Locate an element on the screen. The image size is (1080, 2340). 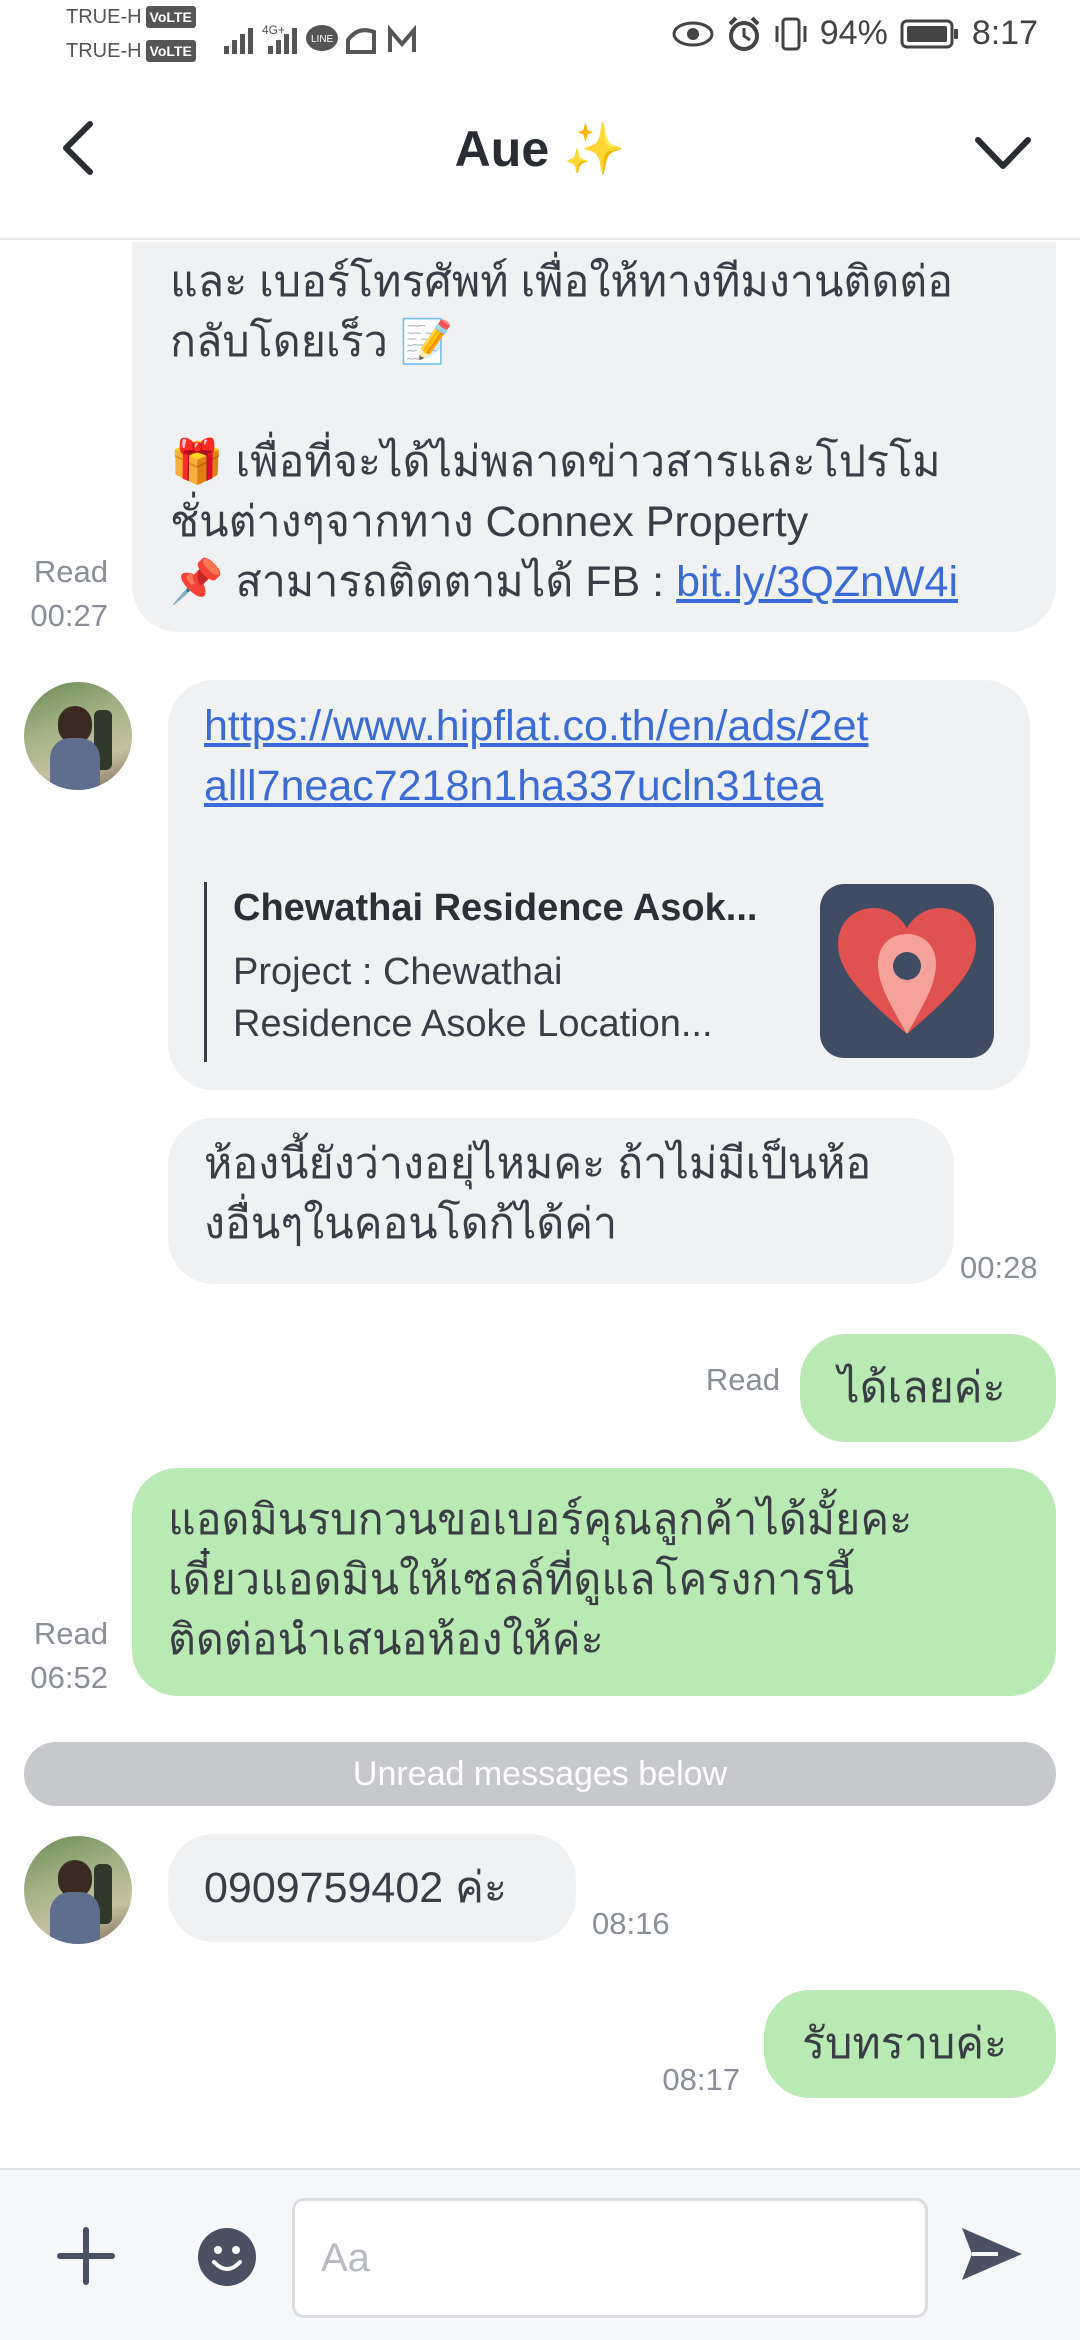
battery-icon is located at coordinates (929, 33).